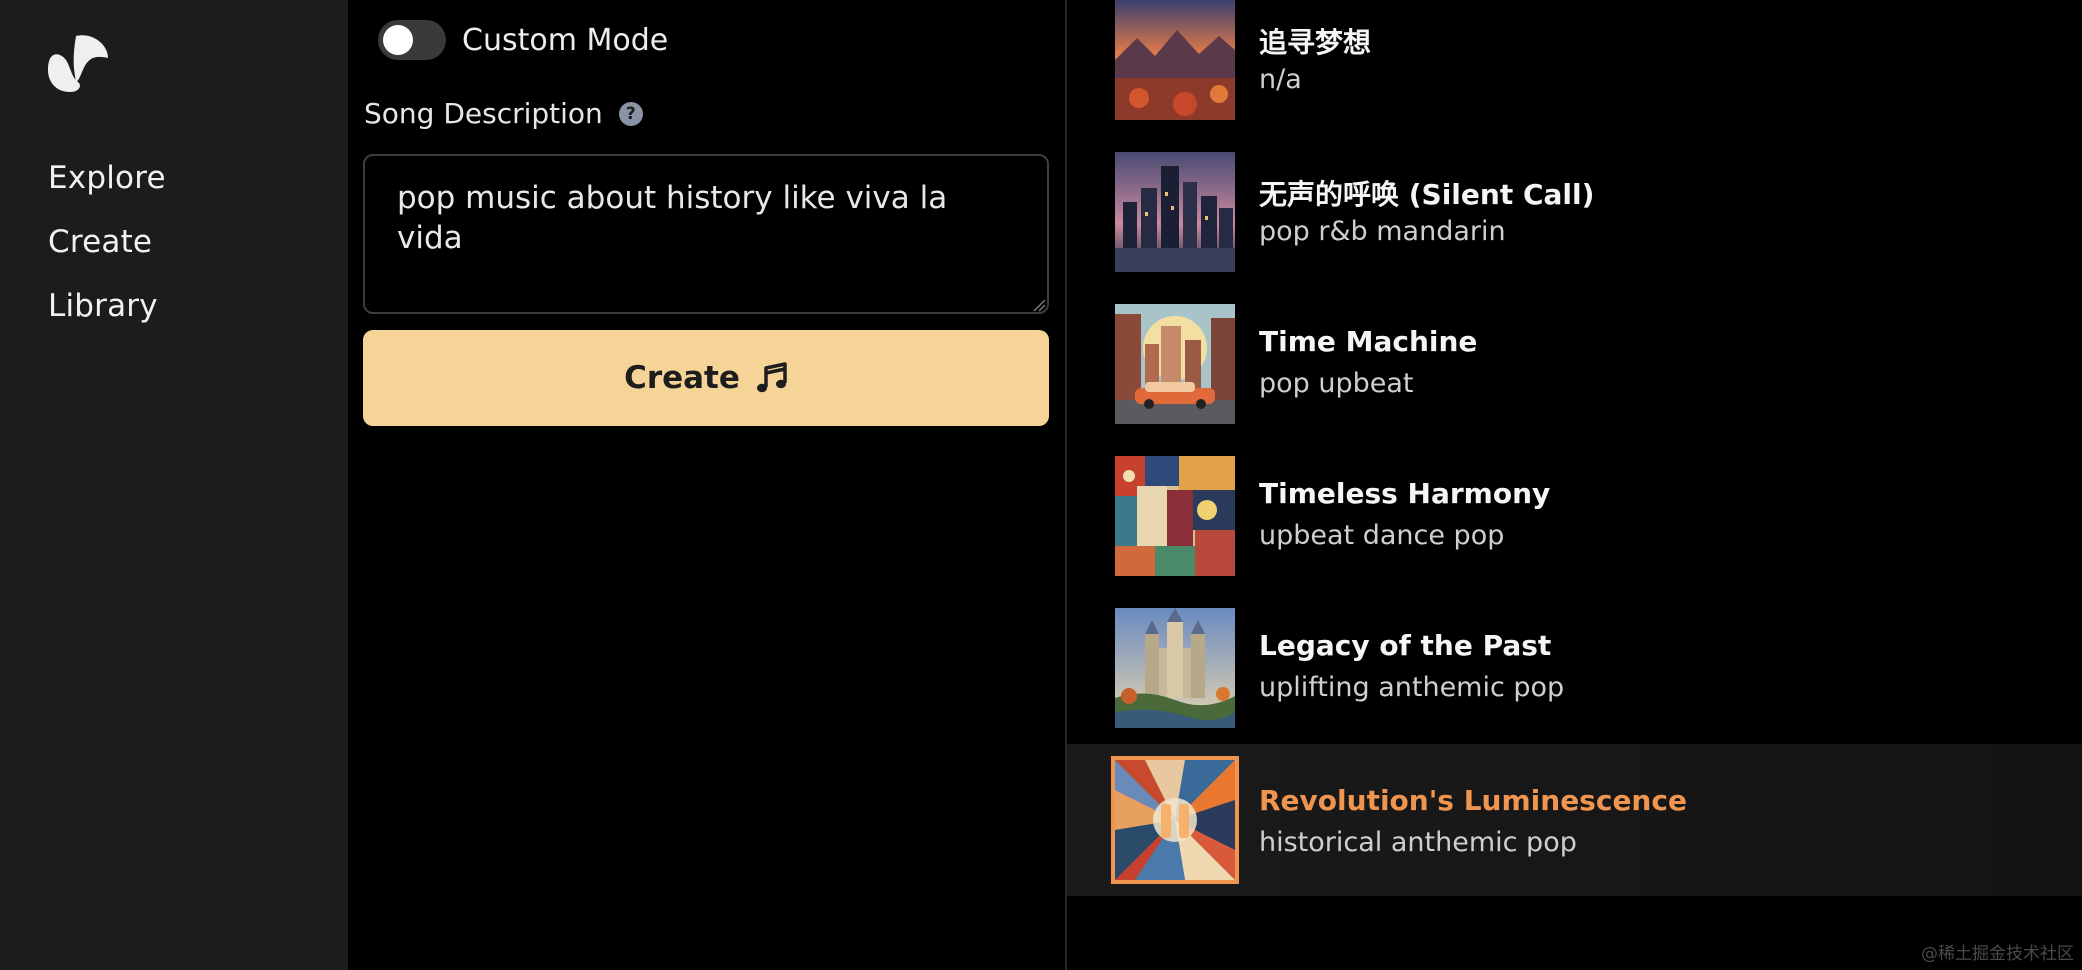 Image resolution: width=2082 pixels, height=970 pixels. What do you see at coordinates (1315, 41) in the screenshot?
I see `song-title: 追寻梦想` at bounding box center [1315, 41].